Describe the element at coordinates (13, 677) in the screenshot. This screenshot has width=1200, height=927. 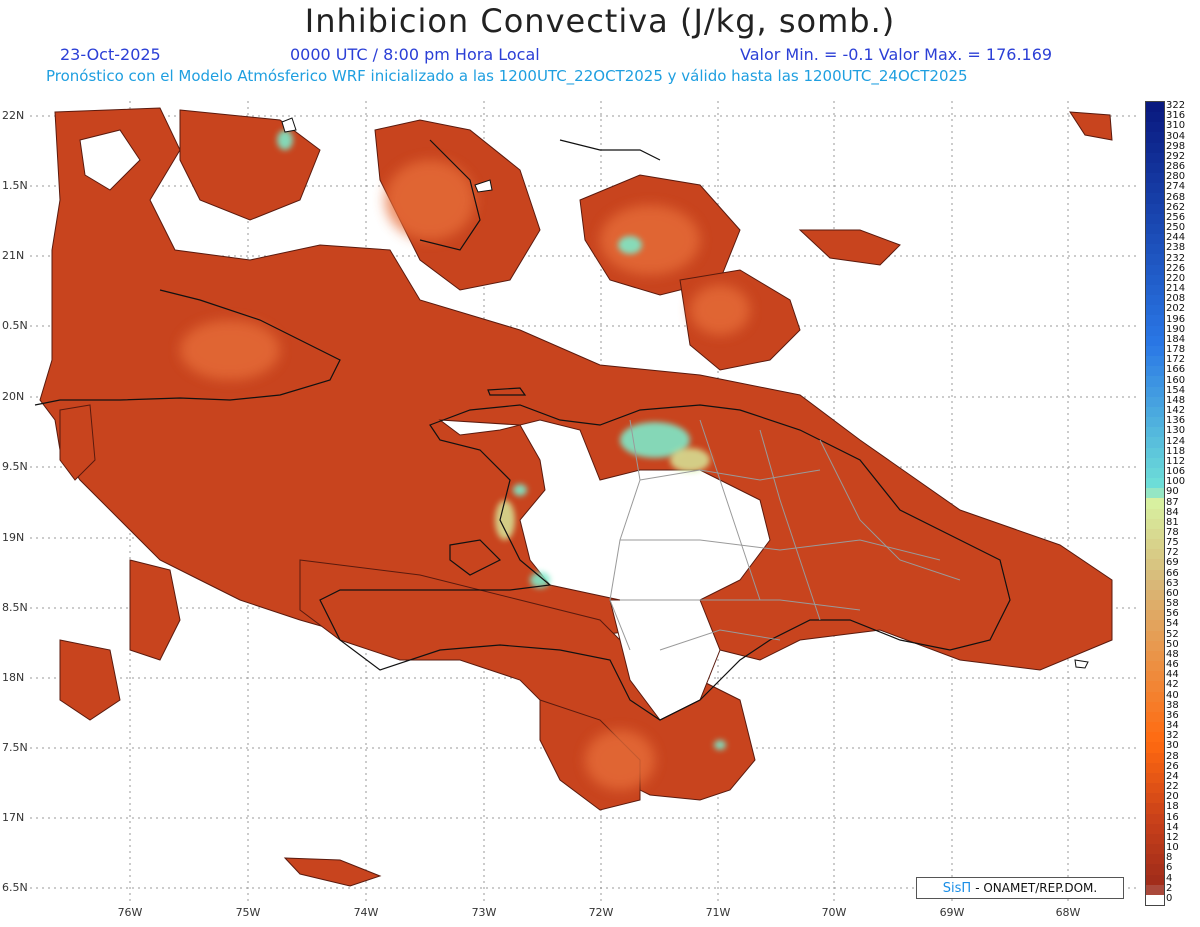
I see `lat-label-9: 18N` at that location.